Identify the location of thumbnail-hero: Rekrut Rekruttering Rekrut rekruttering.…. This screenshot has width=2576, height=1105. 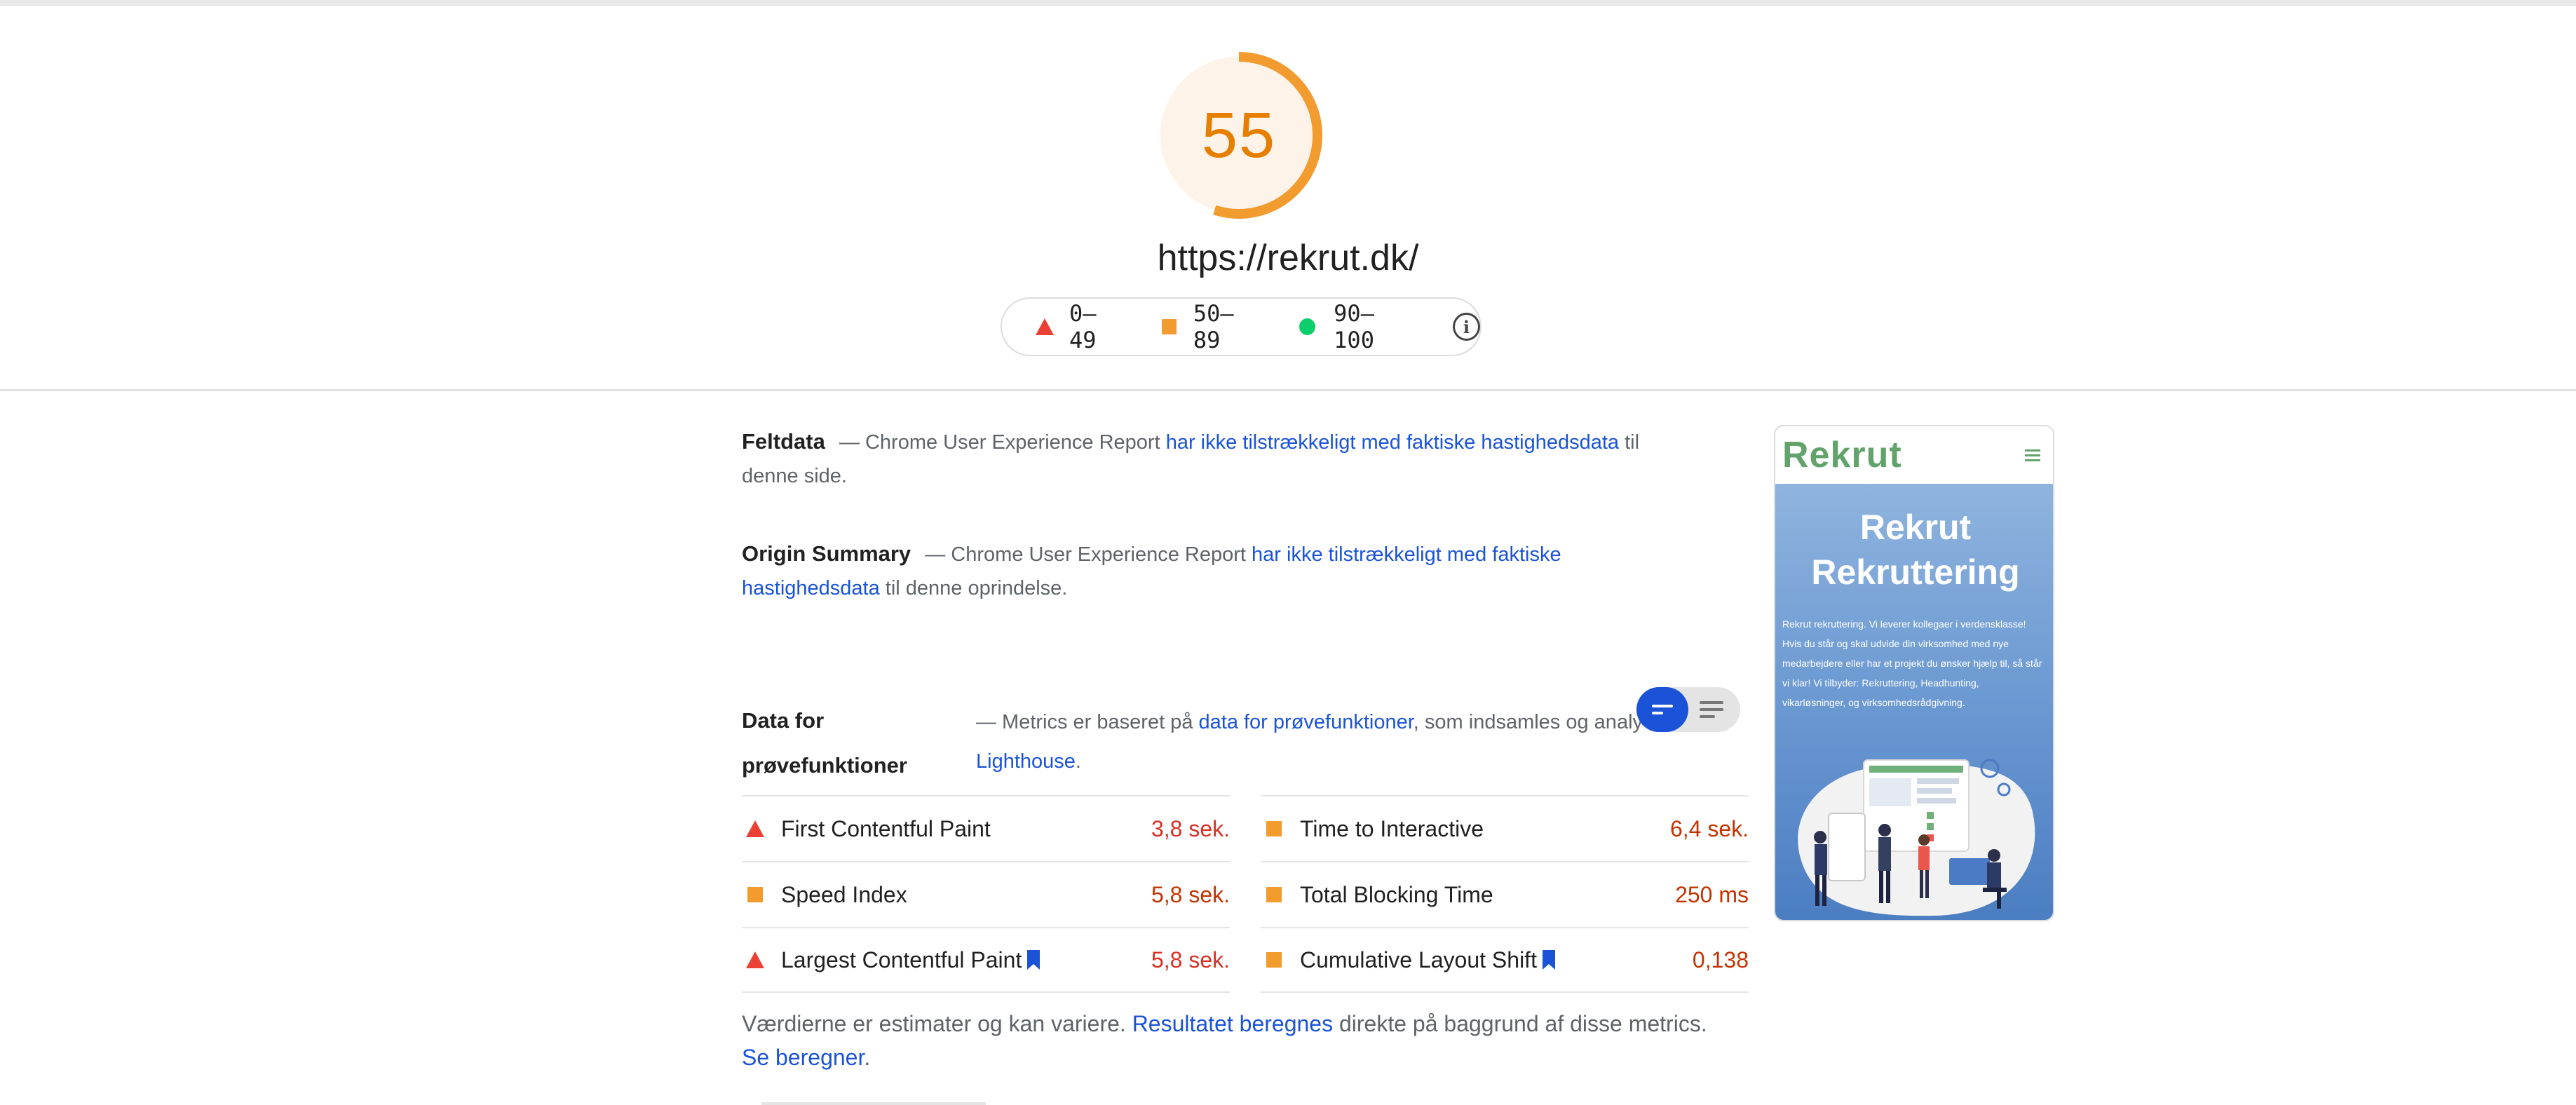
(1914, 702).